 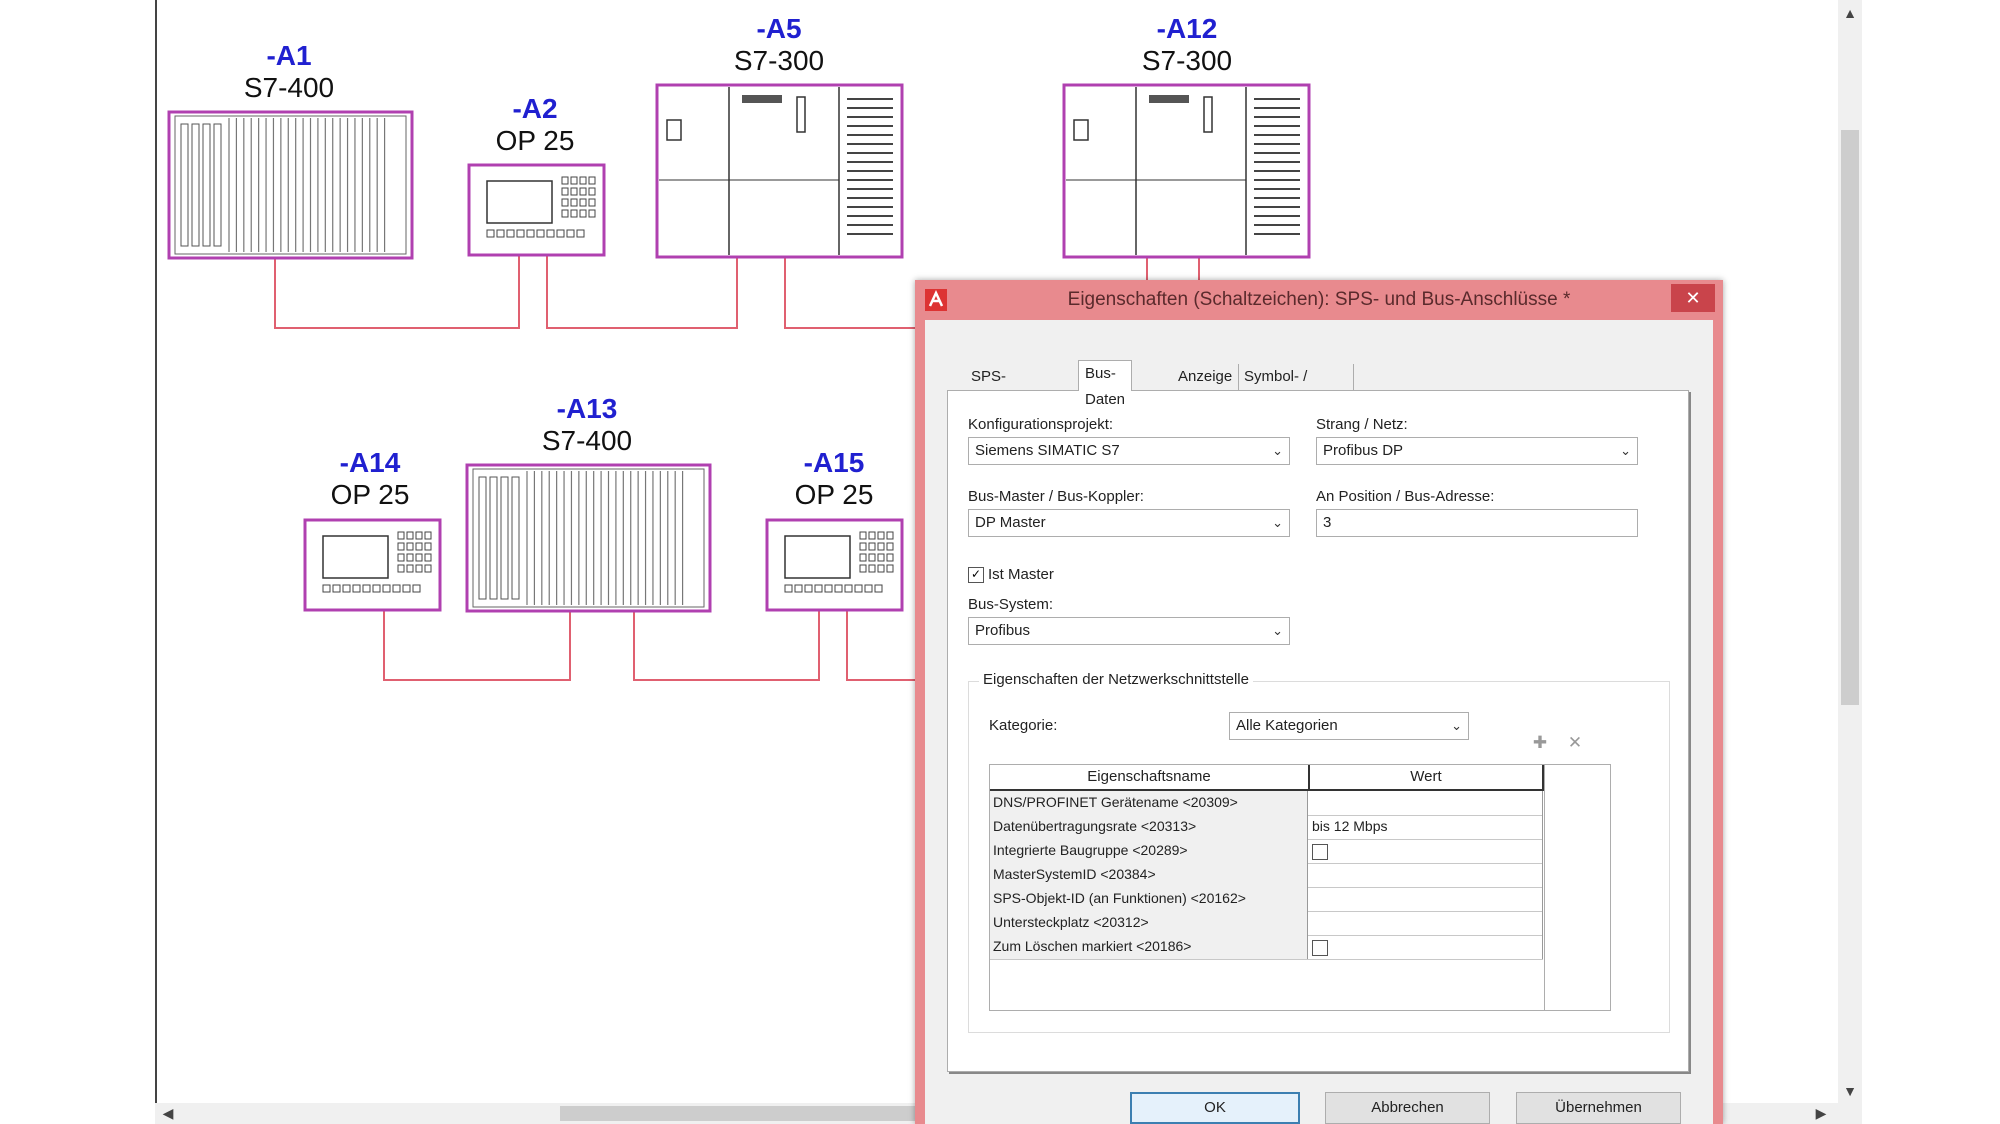 What do you see at coordinates (1149, 803) in the screenshot?
I see `property-name: DNS/PROFINET Gerätename <20309>` at bounding box center [1149, 803].